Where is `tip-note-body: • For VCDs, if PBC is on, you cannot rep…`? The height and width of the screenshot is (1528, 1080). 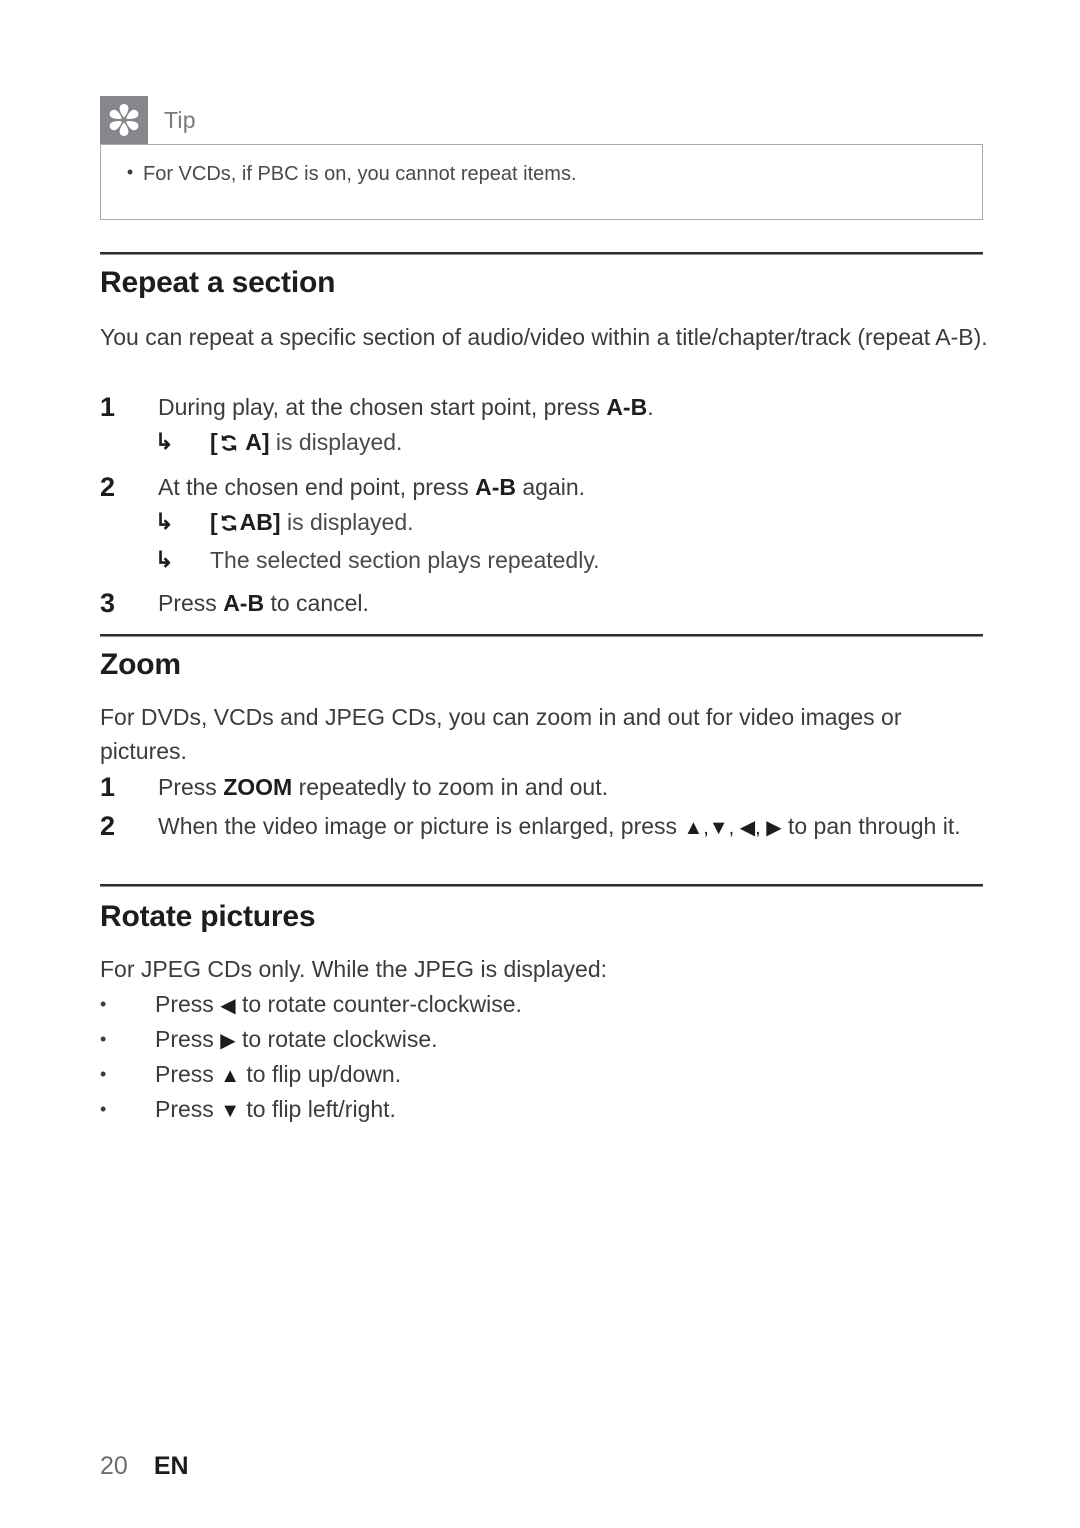 tip-note-body: • For VCDs, if PBC is on, you cannot rep… is located at coordinates (541, 182).